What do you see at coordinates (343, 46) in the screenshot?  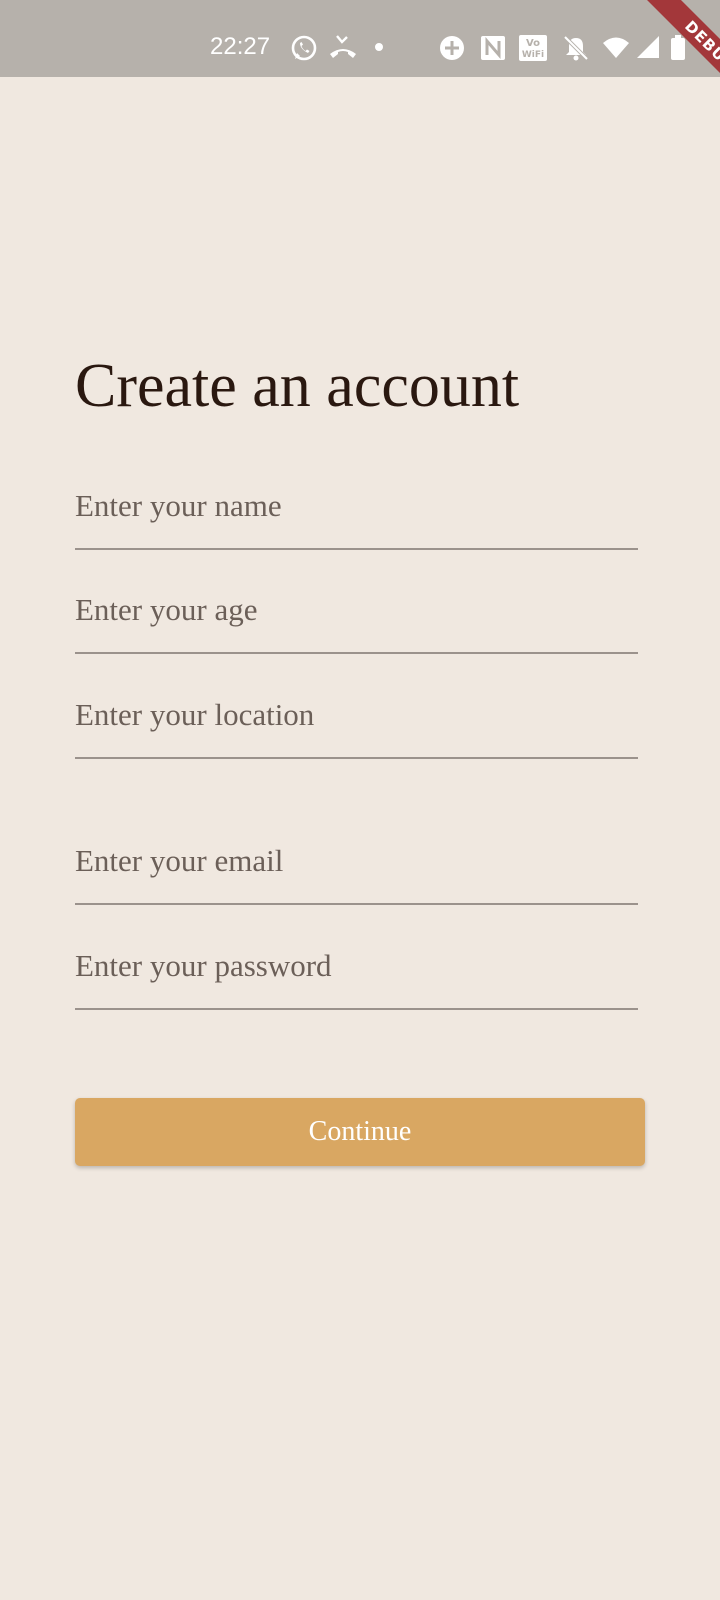 I see `missed-call-icon` at bounding box center [343, 46].